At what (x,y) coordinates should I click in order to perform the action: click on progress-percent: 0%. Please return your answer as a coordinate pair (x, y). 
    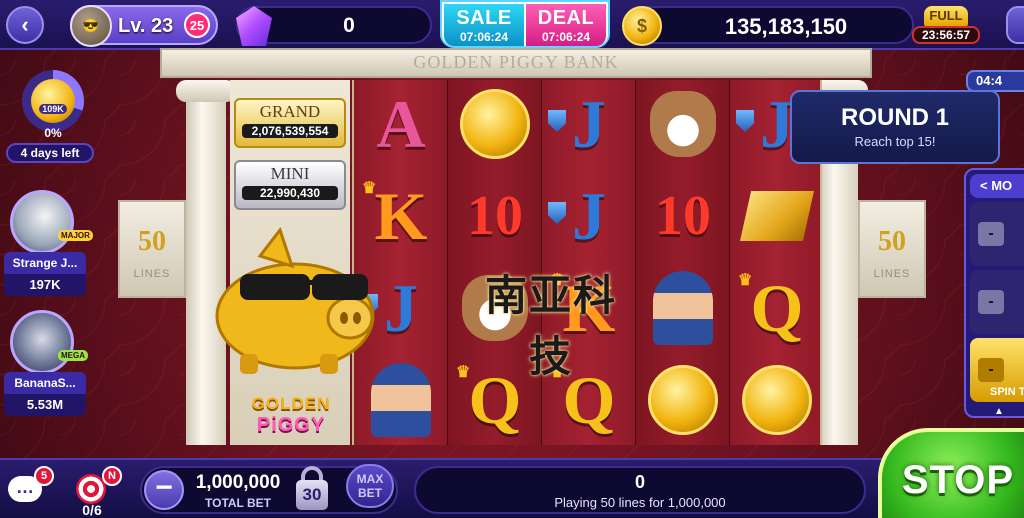
    Looking at the image, I should click on (53, 133).